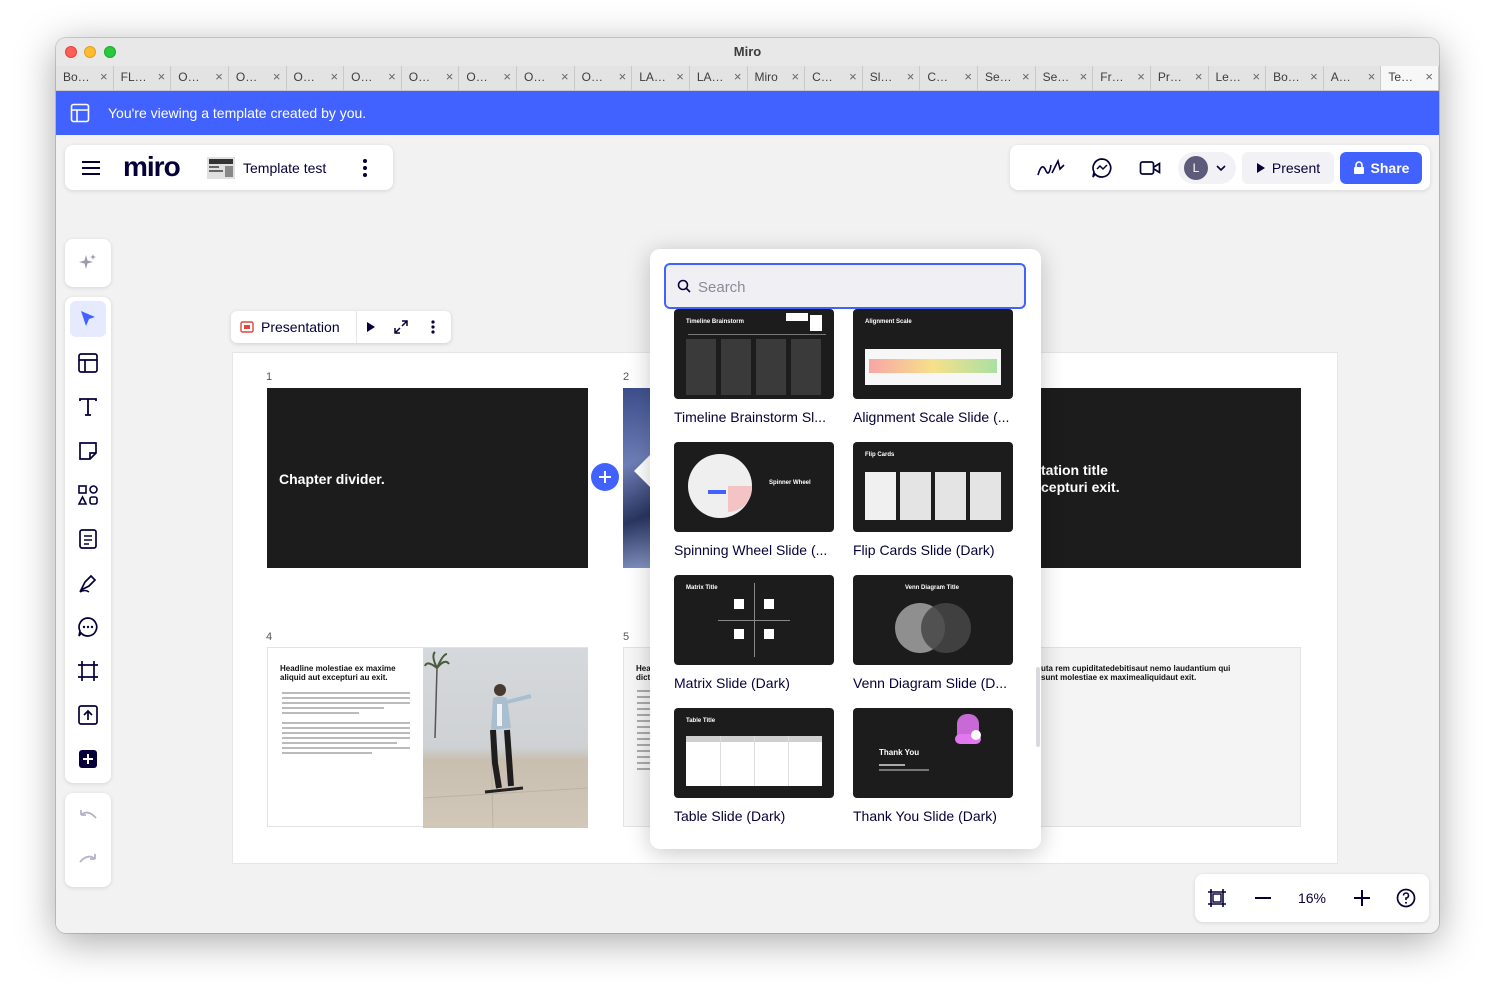 The image size is (1495, 1007). Describe the element at coordinates (88, 861) in the screenshot. I see `redo-icon` at that location.